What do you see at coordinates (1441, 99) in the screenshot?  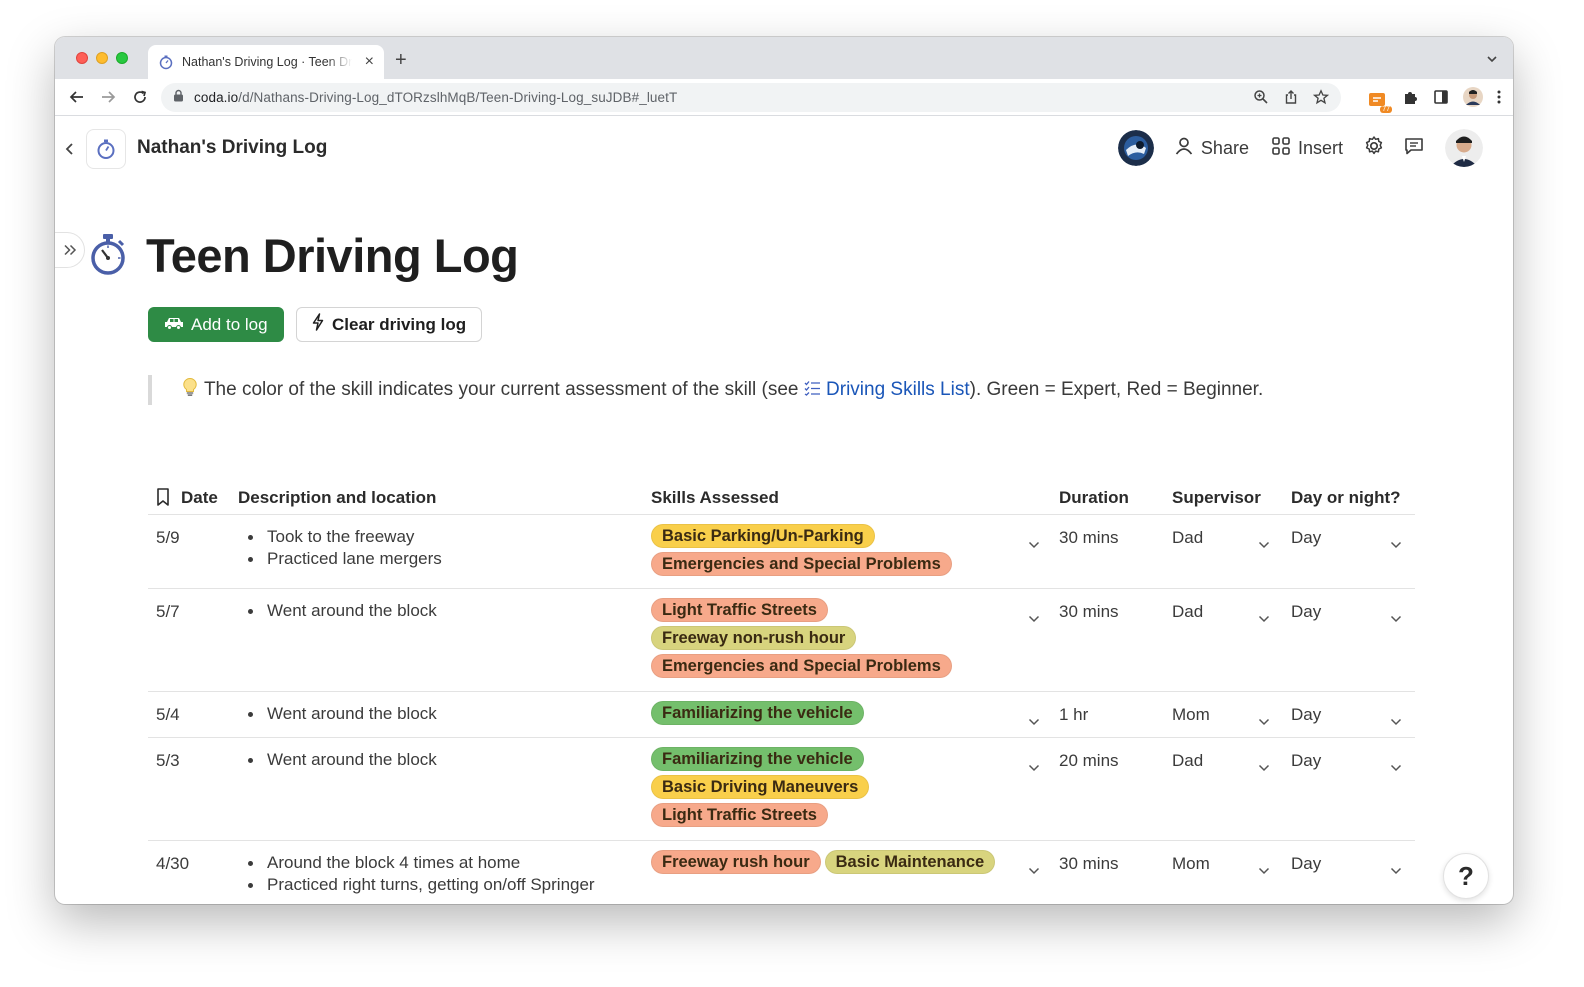 I see `side-panel-icon` at bounding box center [1441, 99].